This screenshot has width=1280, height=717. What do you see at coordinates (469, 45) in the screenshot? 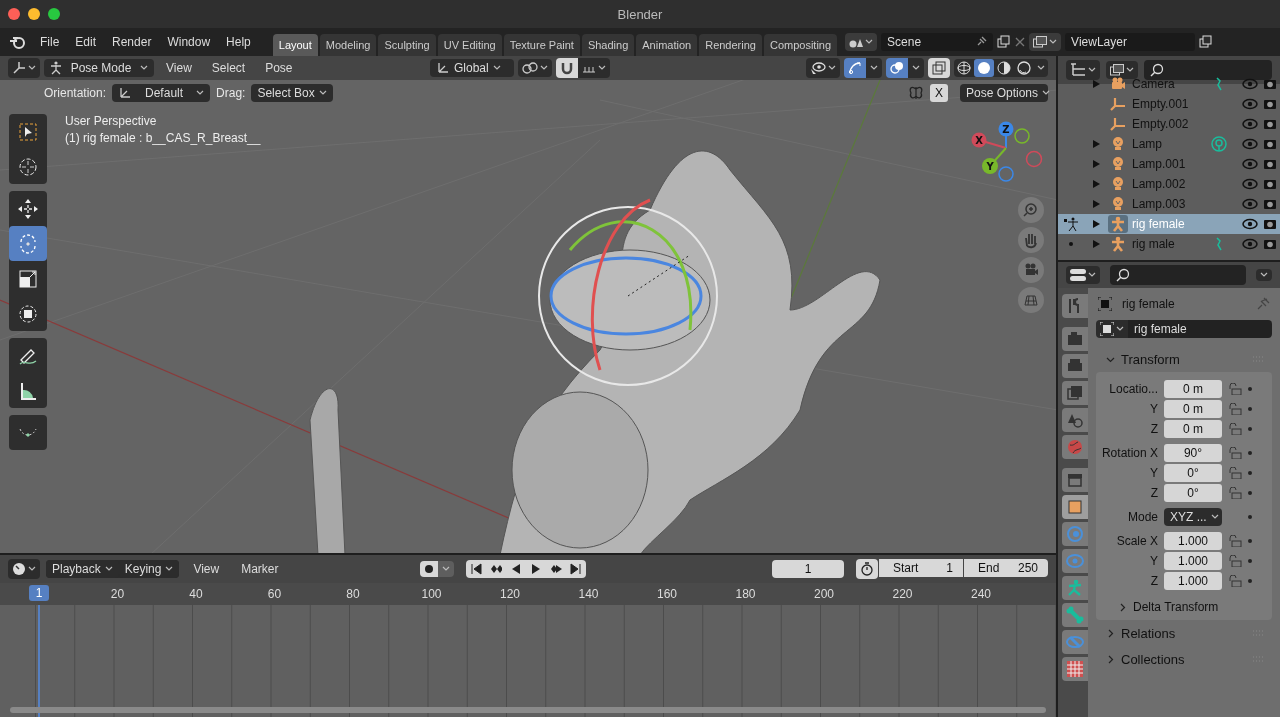
I see `workspace-tab: UV Editing` at bounding box center [469, 45].